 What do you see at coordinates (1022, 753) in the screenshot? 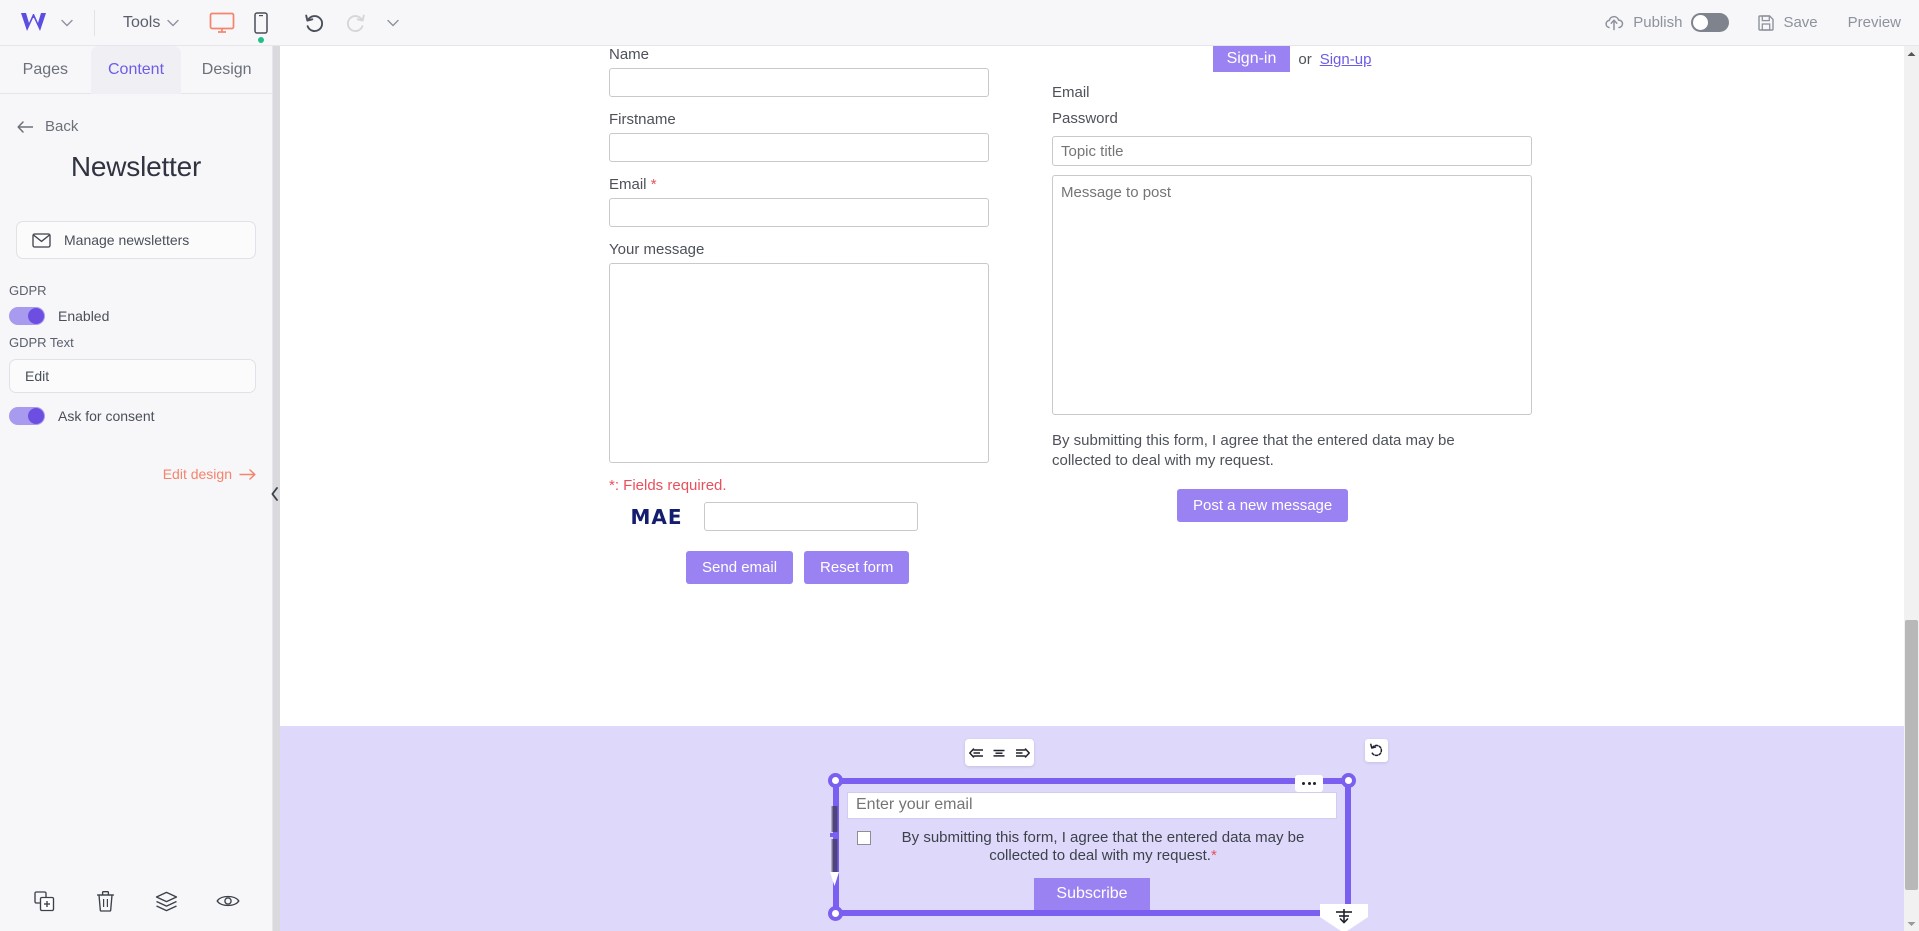
I see `align-right-icon` at bounding box center [1022, 753].